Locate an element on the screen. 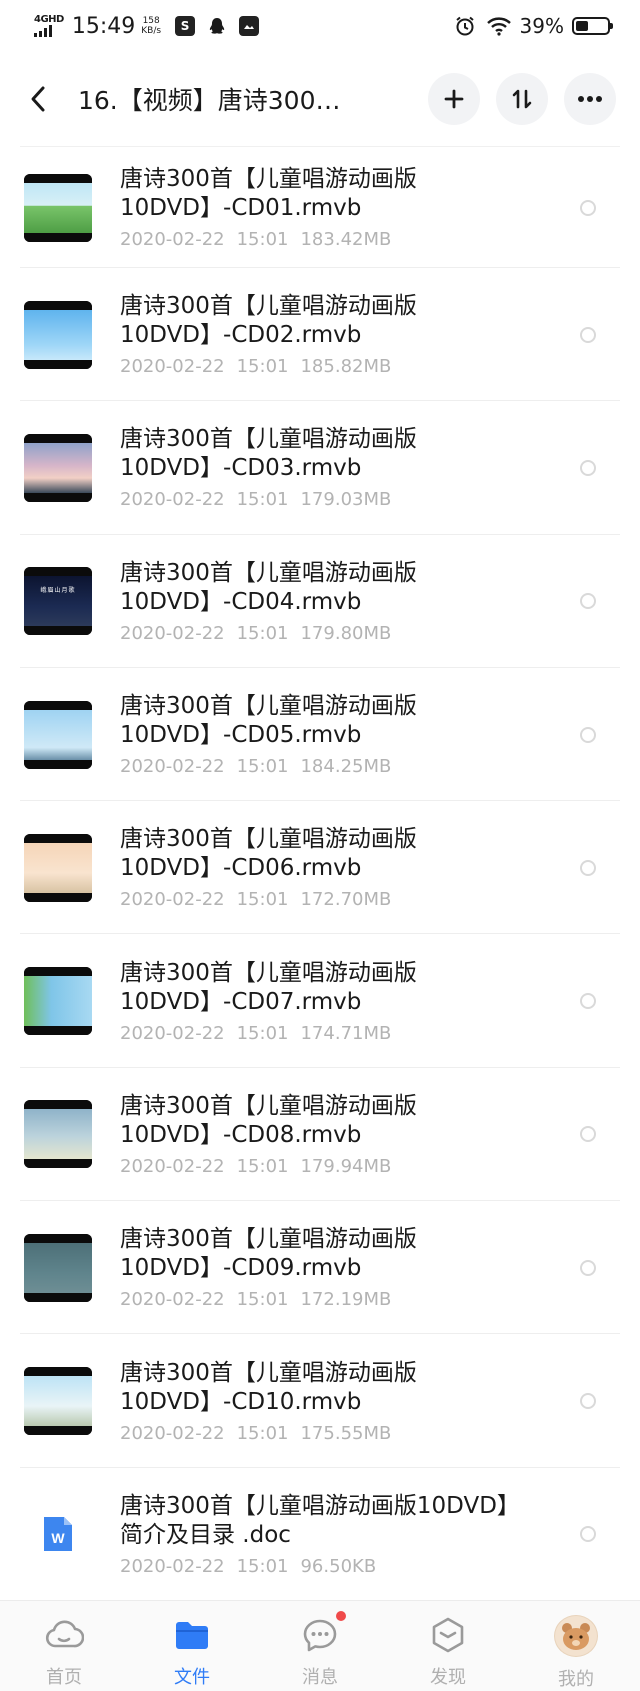 This screenshot has width=640, height=1691. file-meta: 2020-02-22 15:01 174.71MB is located at coordinates (335, 1033).